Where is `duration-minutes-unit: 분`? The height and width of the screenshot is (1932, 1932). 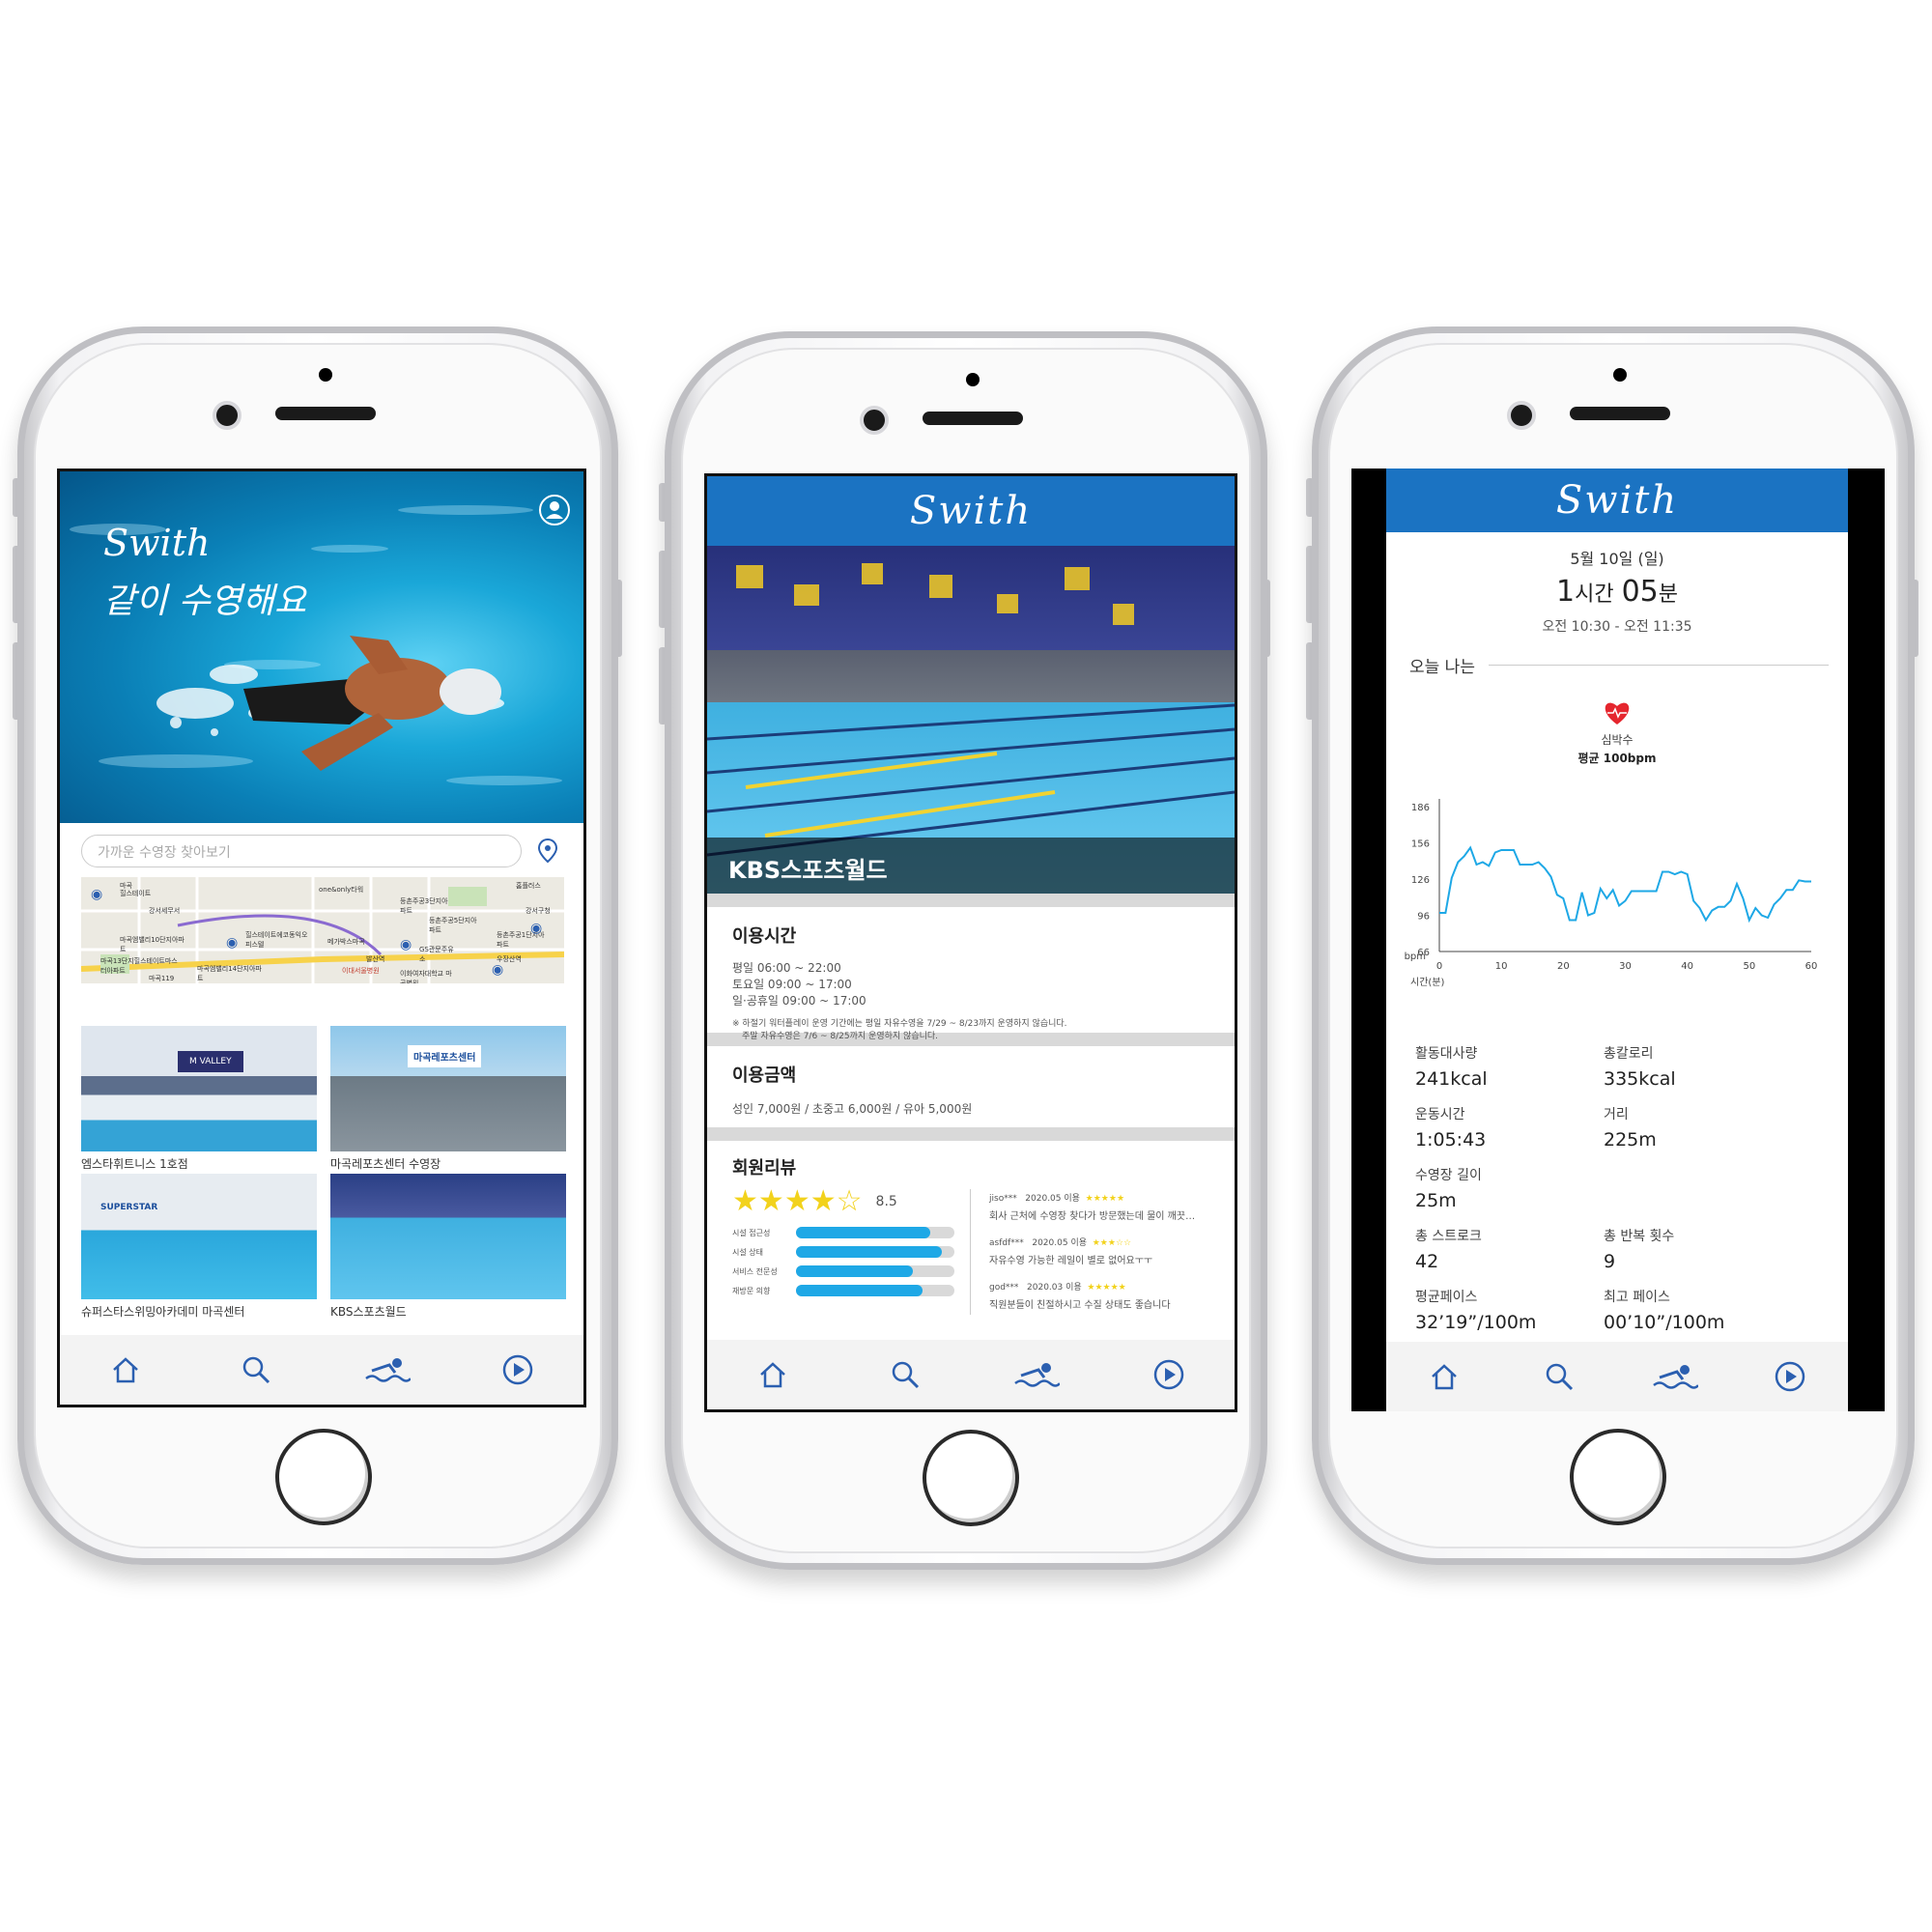 duration-minutes-unit: 분 is located at coordinates (1668, 594).